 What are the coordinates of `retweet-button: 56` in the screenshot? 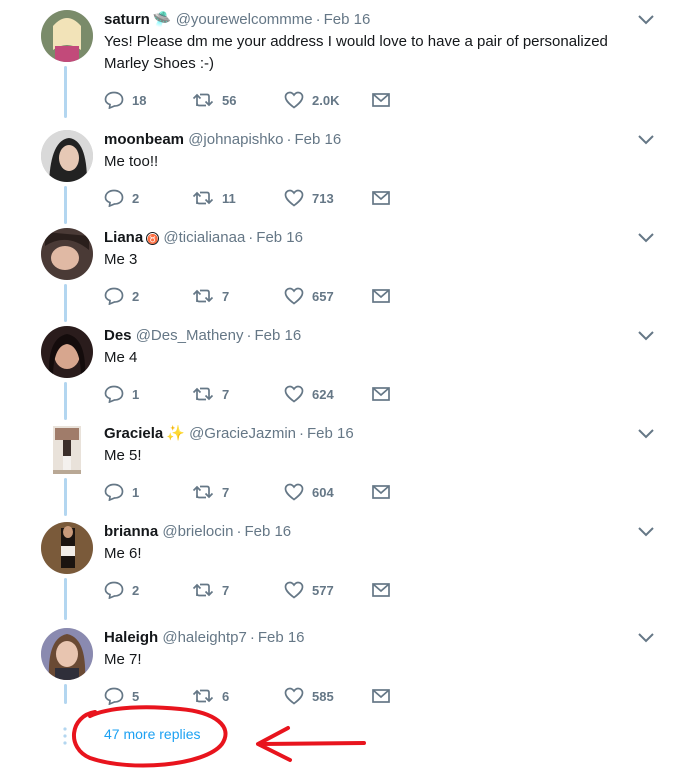 It's located at (214, 100).